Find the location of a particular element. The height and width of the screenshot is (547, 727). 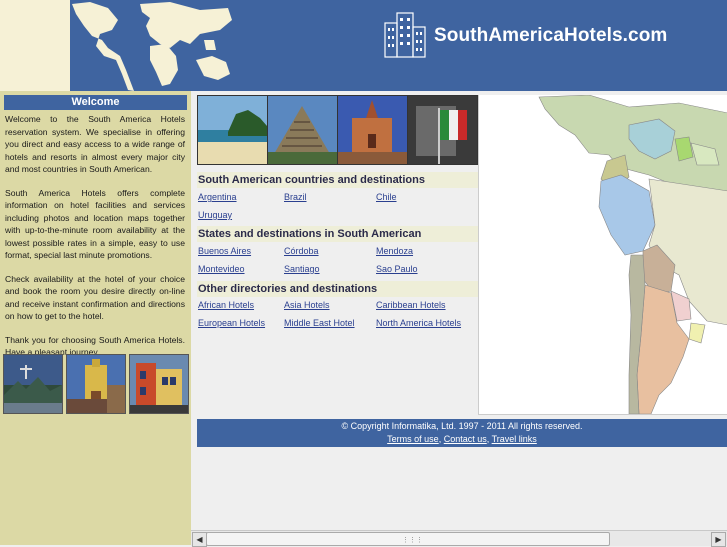

horizontal-scrollbar: ◀ ⋮⋮⋮ ▶ is located at coordinates (459, 538).